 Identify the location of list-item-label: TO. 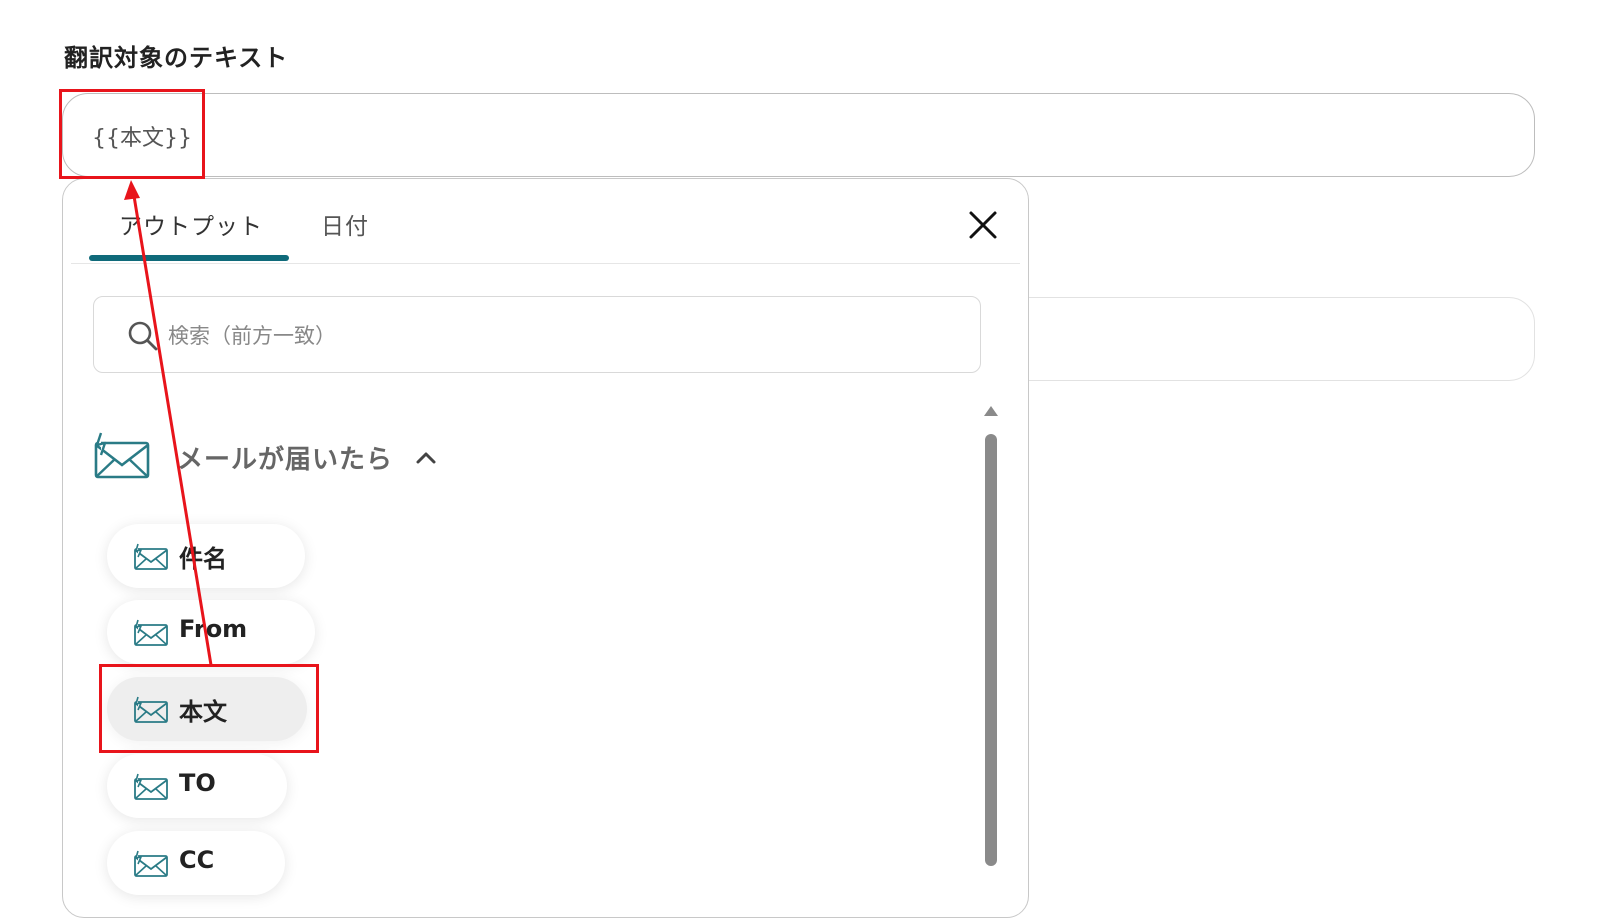
(197, 783).